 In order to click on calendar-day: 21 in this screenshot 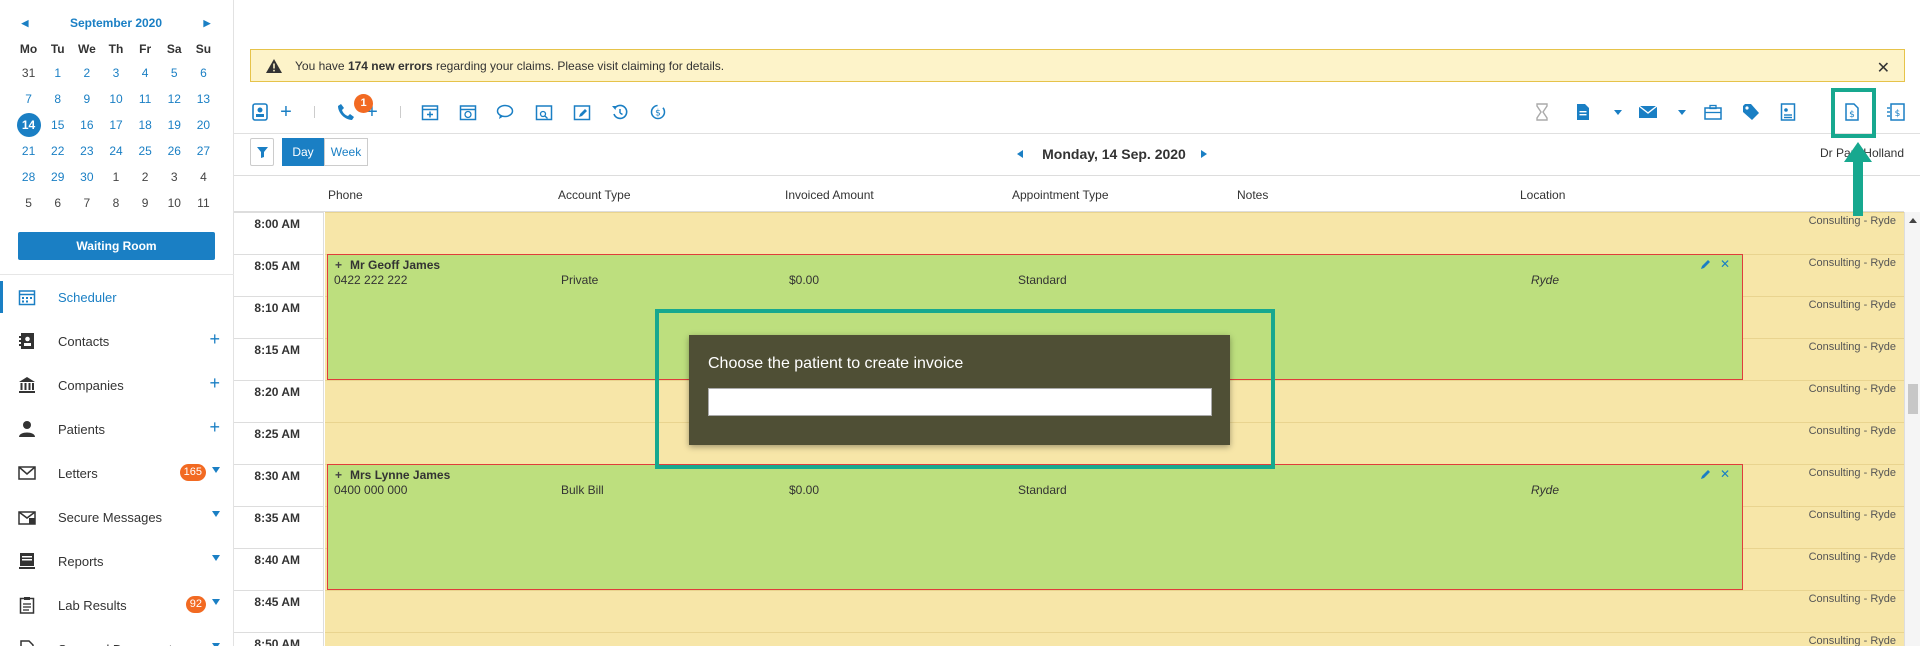, I will do `click(28, 151)`.